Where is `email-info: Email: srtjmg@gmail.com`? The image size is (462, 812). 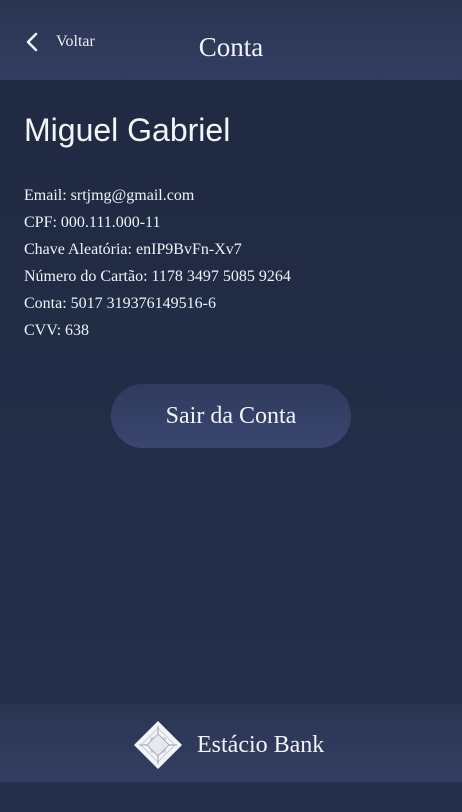 email-info: Email: srtjmg@gmail.com is located at coordinates (109, 195).